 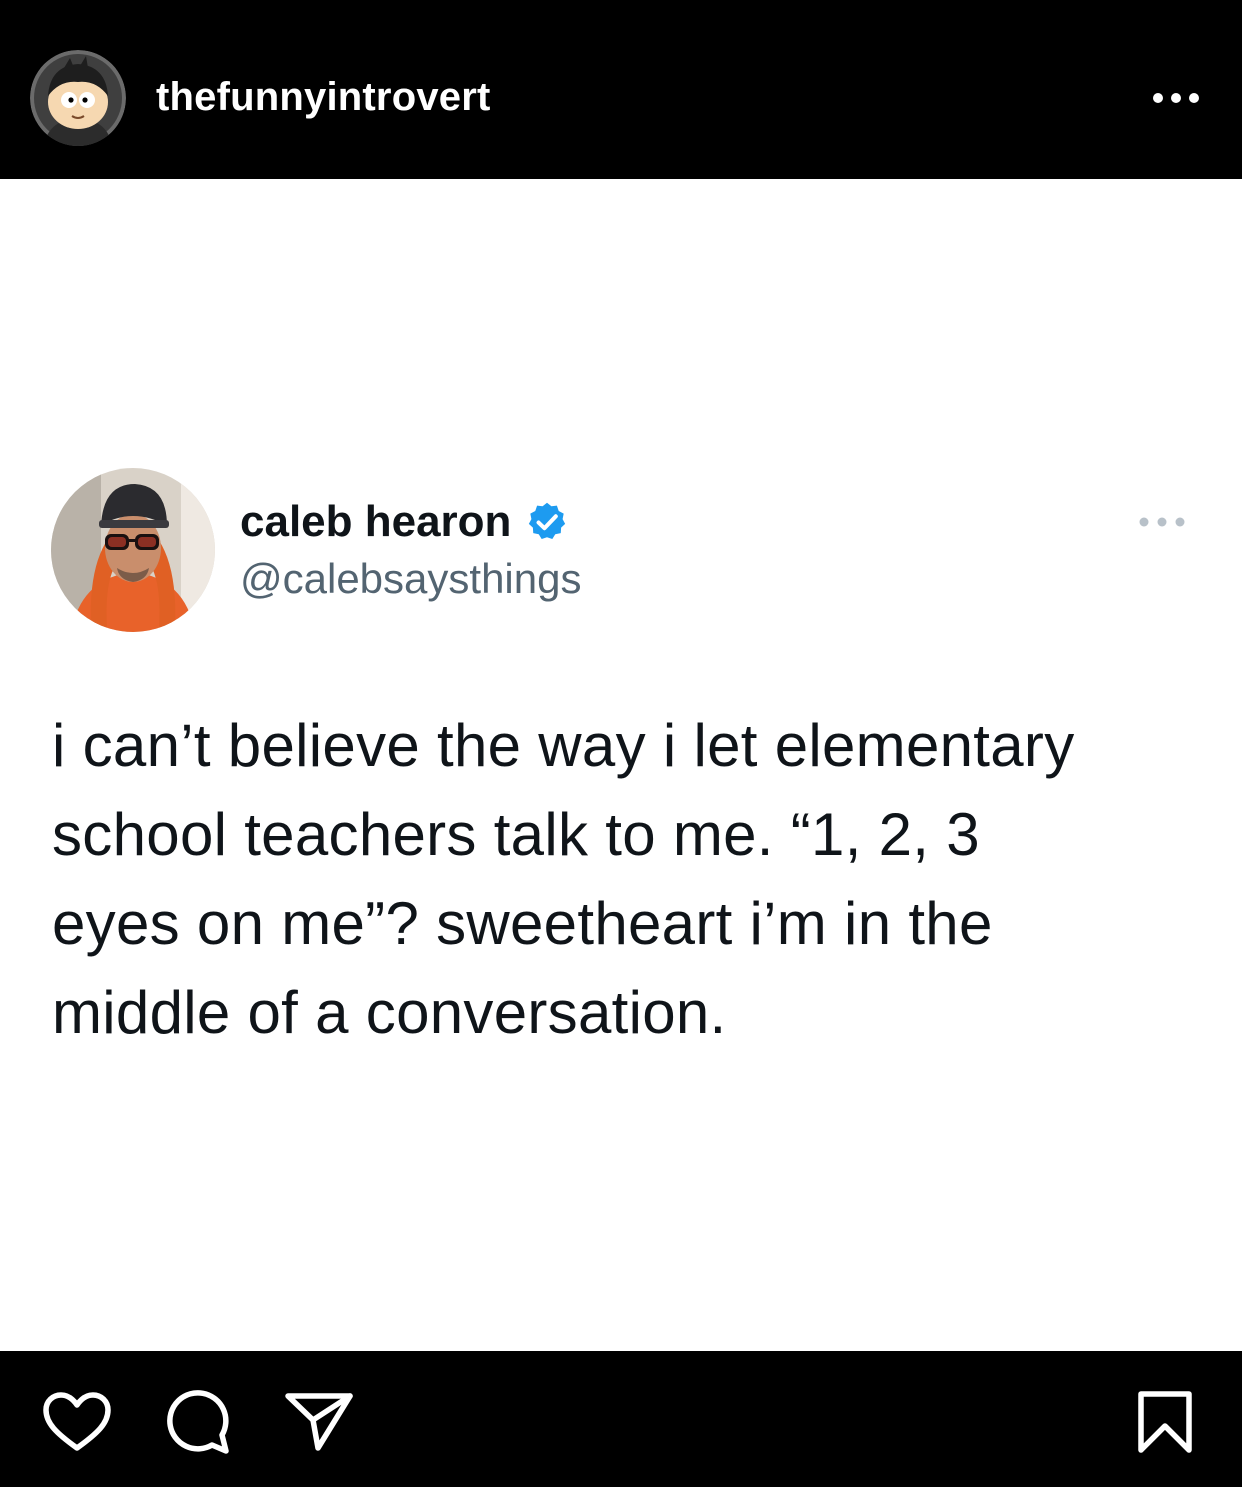 I want to click on tweet-author-avatar, so click(x=133, y=550).